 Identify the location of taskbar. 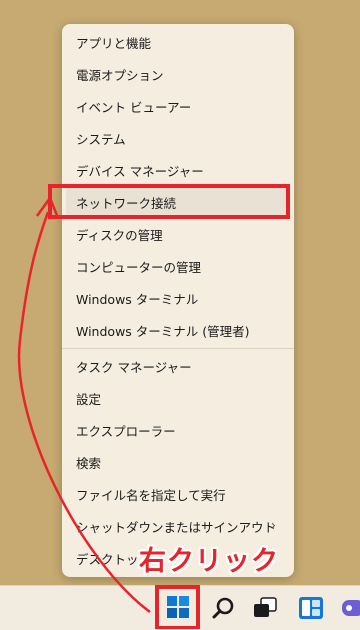
(180, 607).